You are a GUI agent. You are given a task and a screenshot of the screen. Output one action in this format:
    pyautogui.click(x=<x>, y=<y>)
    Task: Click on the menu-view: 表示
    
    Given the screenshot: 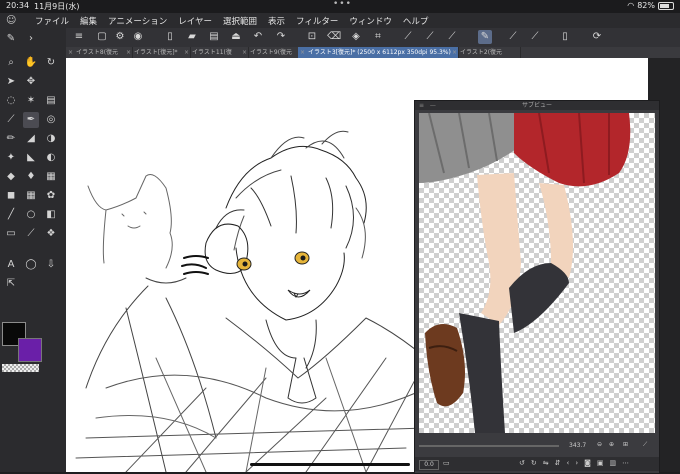 What is the action you would take?
    pyautogui.click(x=276, y=21)
    